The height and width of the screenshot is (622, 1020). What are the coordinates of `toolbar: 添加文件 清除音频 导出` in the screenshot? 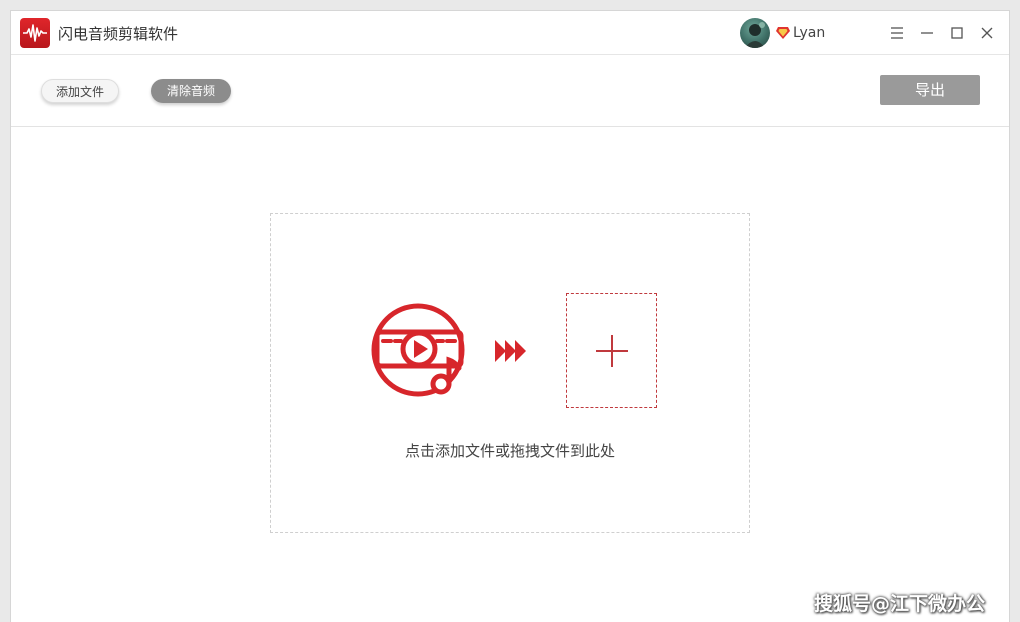 It's located at (510, 91).